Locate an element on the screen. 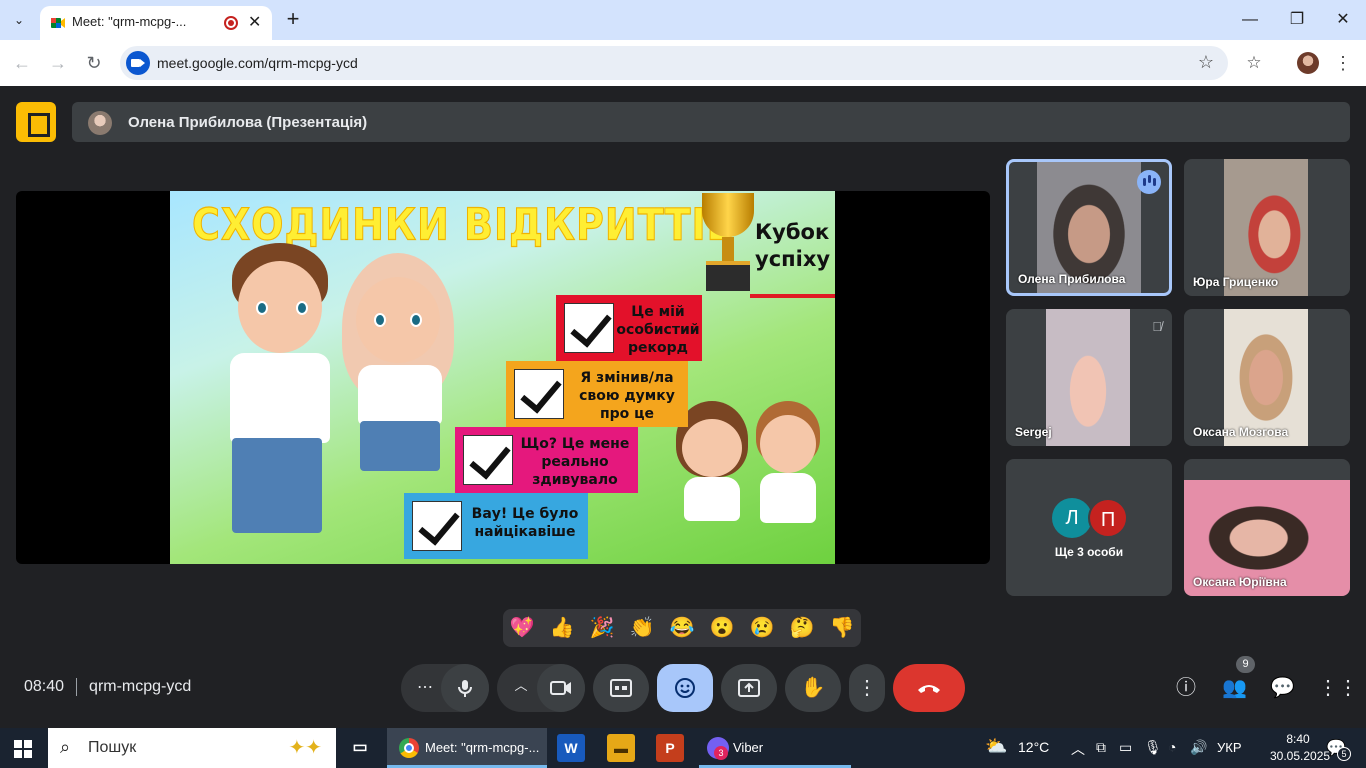 This screenshot has height=768, width=1366. minimize-icon: — is located at coordinates (1250, 20).